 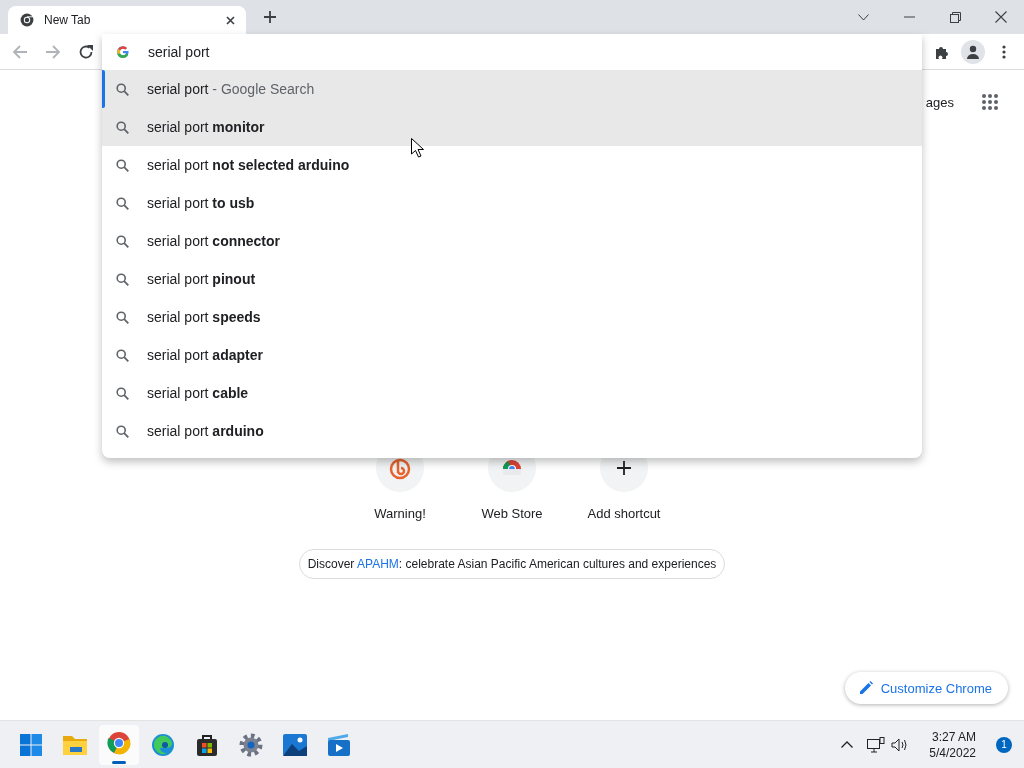 I want to click on suggestion-item: serial port speeds, so click(x=512, y=317).